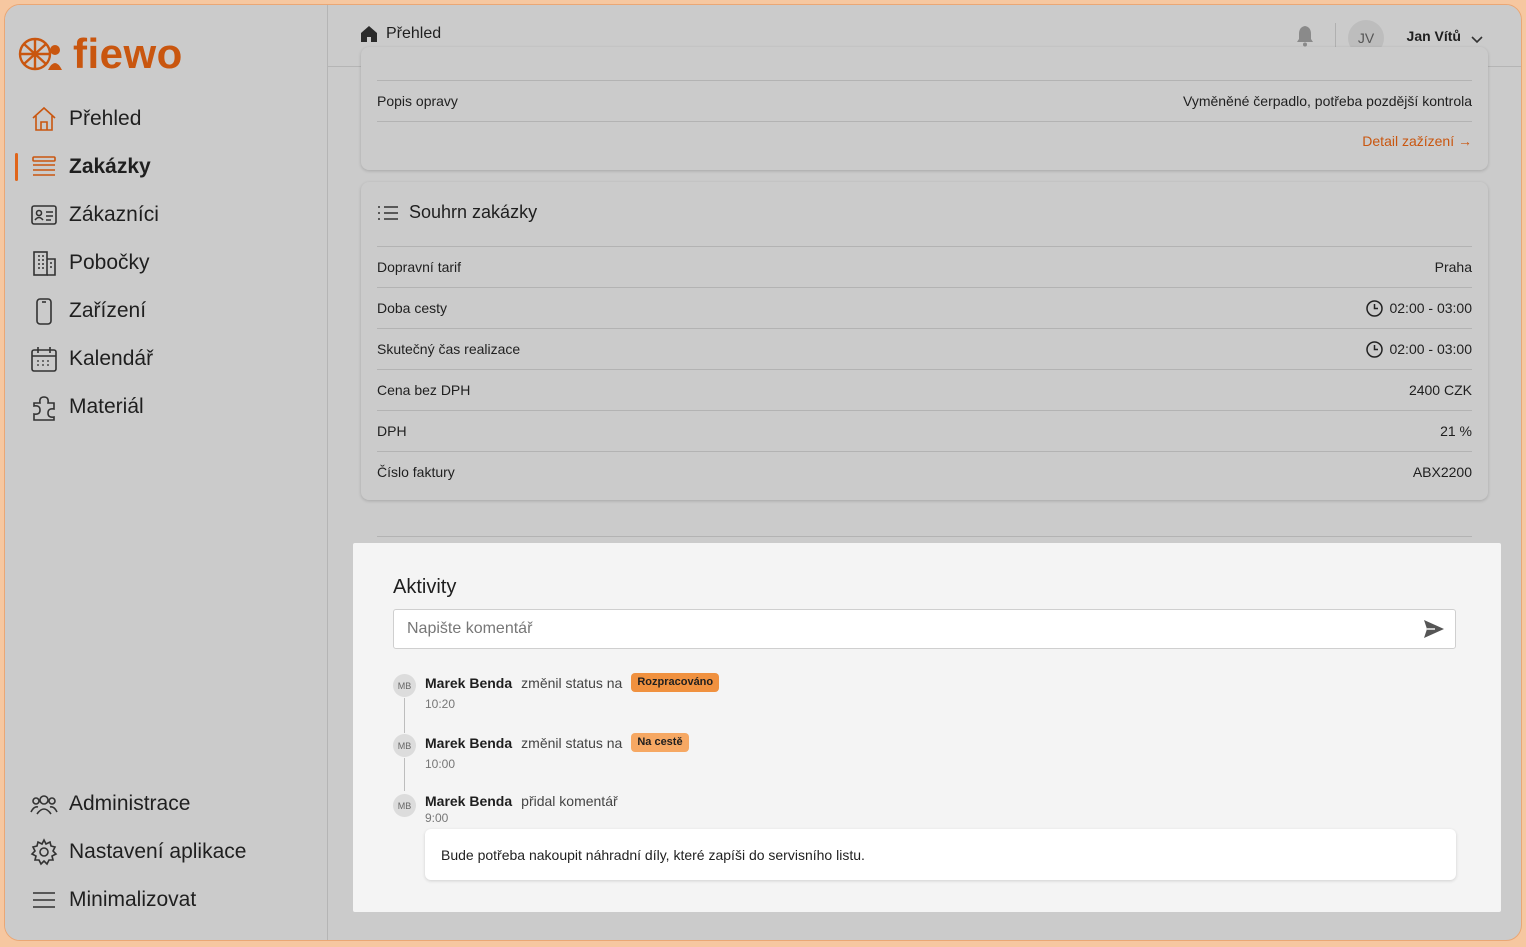  What do you see at coordinates (924, 430) in the screenshot?
I see `summary-row: DPH 21 %` at bounding box center [924, 430].